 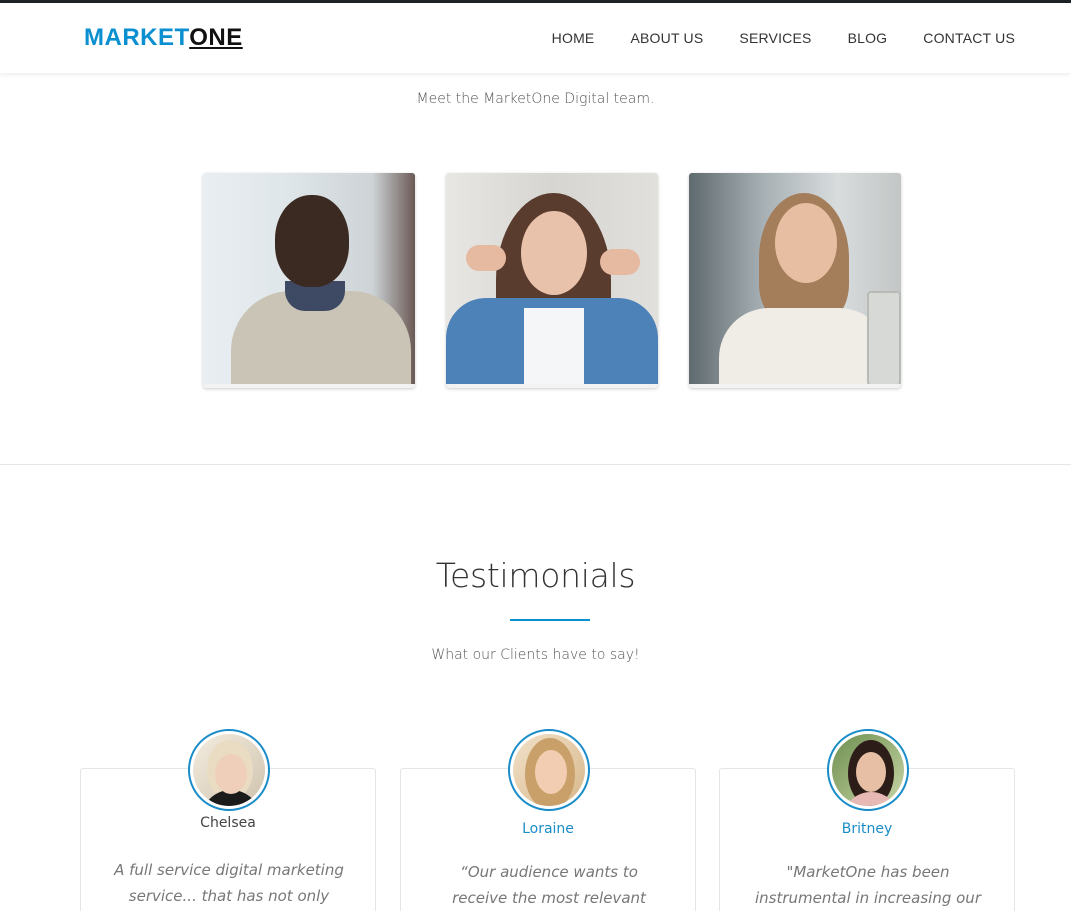 I want to click on logo-part-market: MARKET, so click(x=137, y=37).